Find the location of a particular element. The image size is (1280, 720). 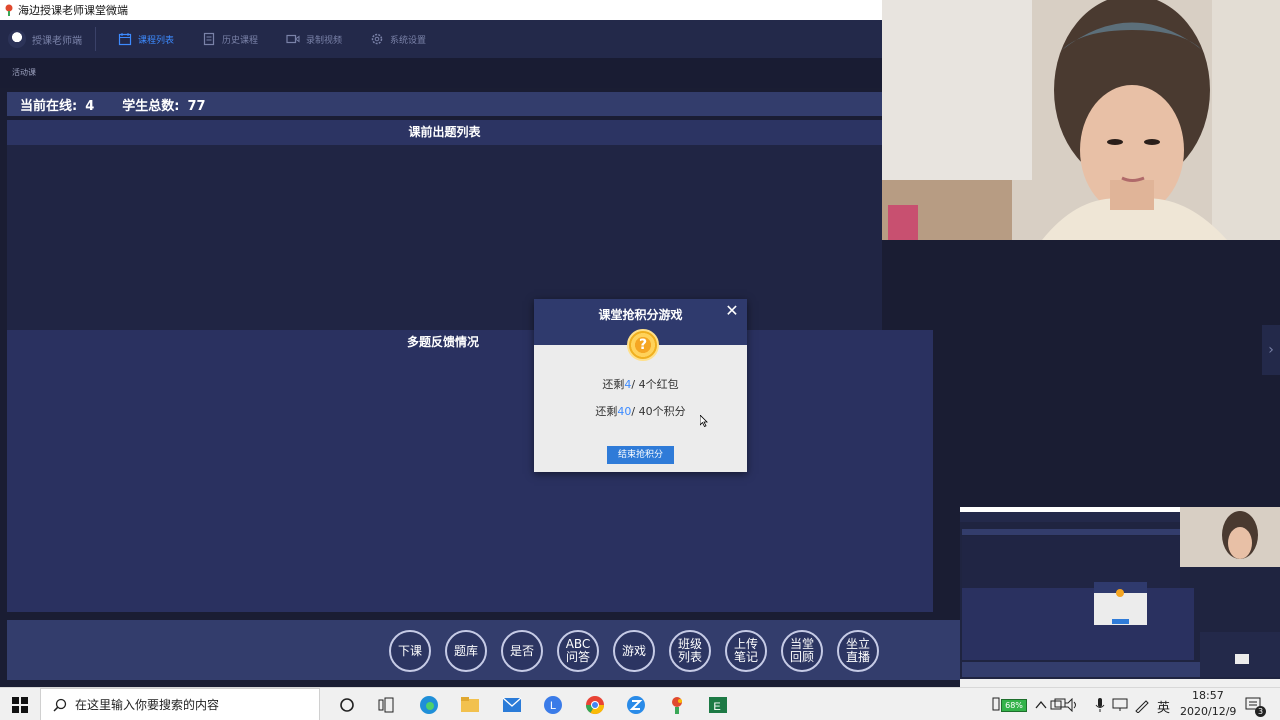

svg-text: E is located at coordinates (716, 707).